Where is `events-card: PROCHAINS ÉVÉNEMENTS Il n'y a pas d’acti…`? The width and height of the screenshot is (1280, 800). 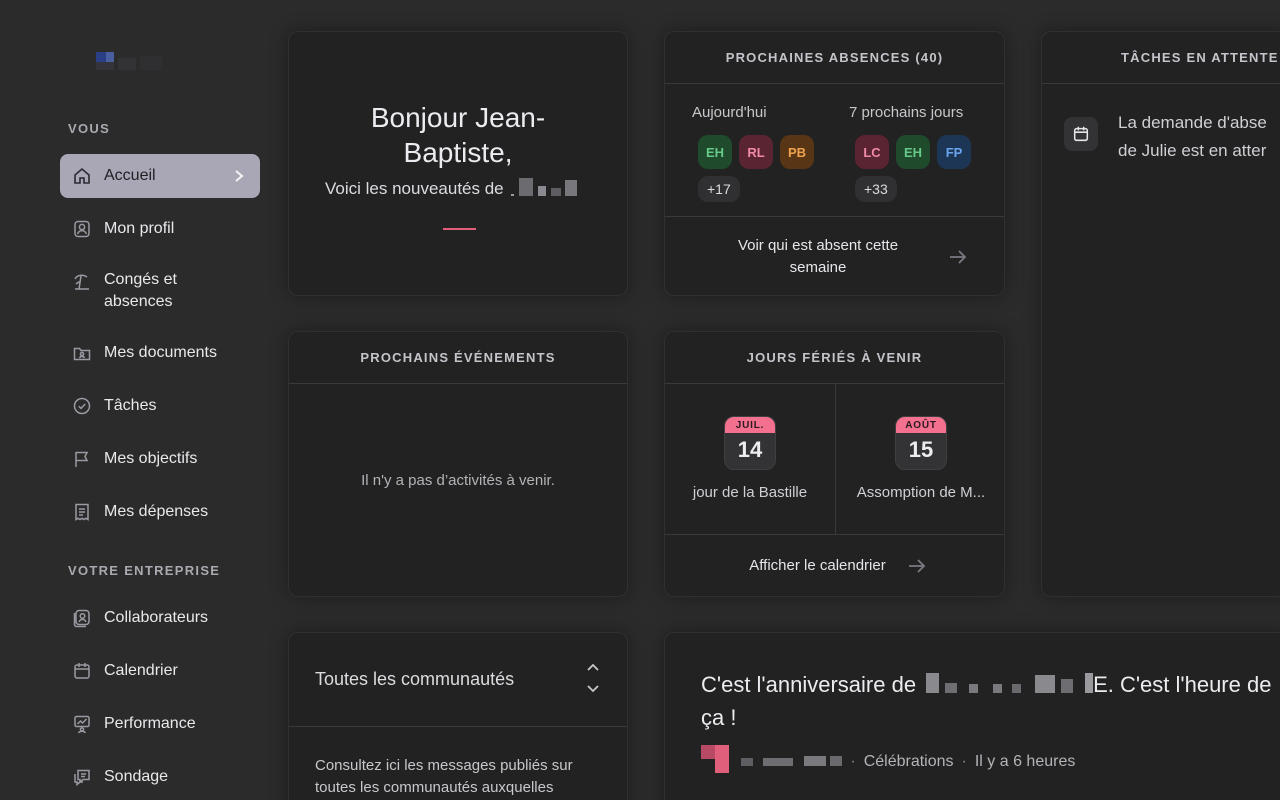
events-card: PROCHAINS ÉVÉNEMENTS Il n'y a pas d’acti… is located at coordinates (458, 464).